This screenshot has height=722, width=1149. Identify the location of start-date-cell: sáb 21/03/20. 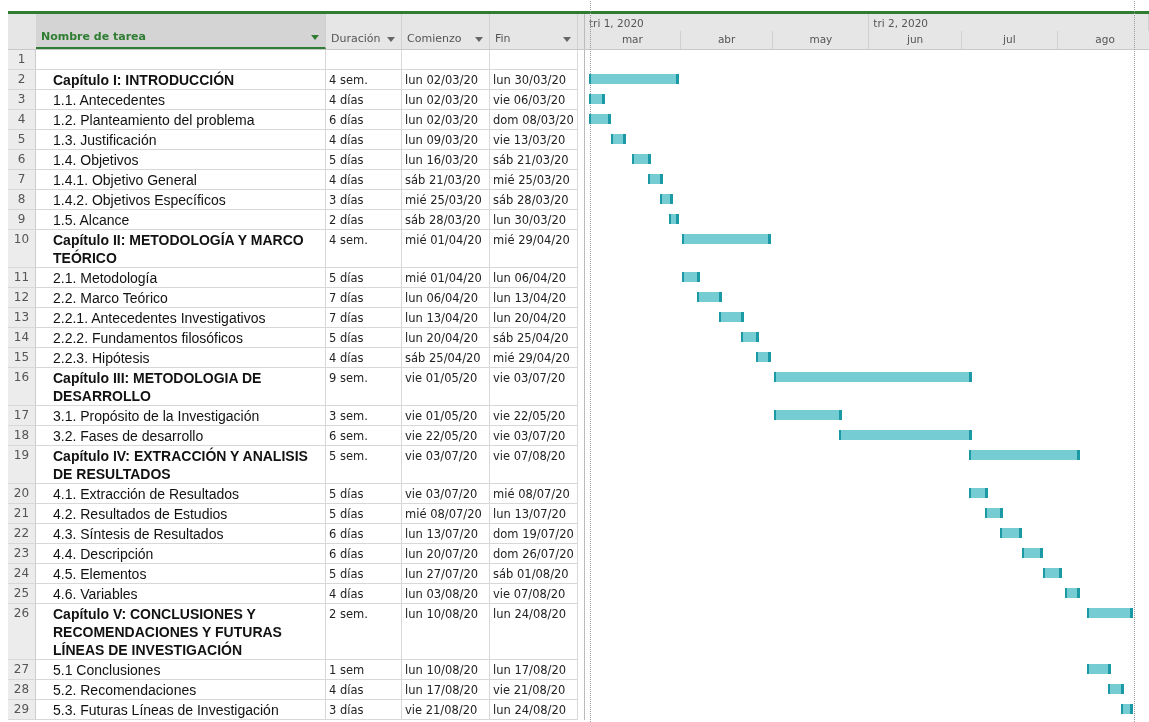
(446, 180).